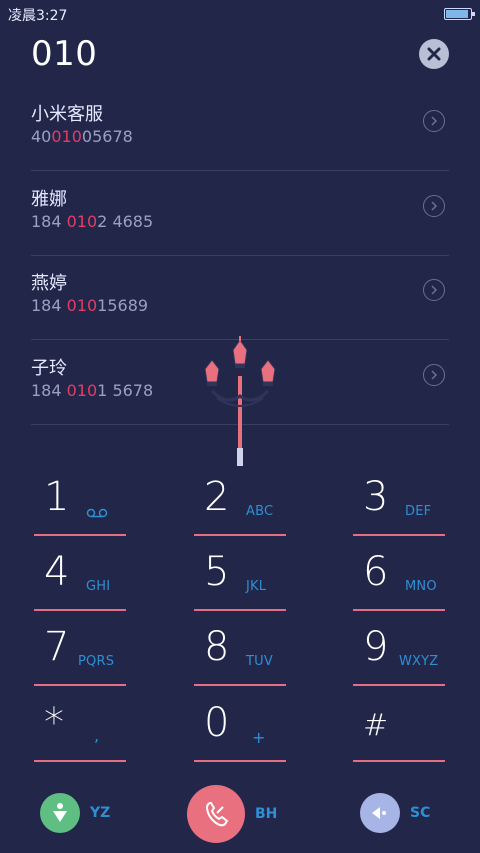 The image size is (480, 853). Describe the element at coordinates (49, 368) in the screenshot. I see `contact-name: 子玲` at that location.